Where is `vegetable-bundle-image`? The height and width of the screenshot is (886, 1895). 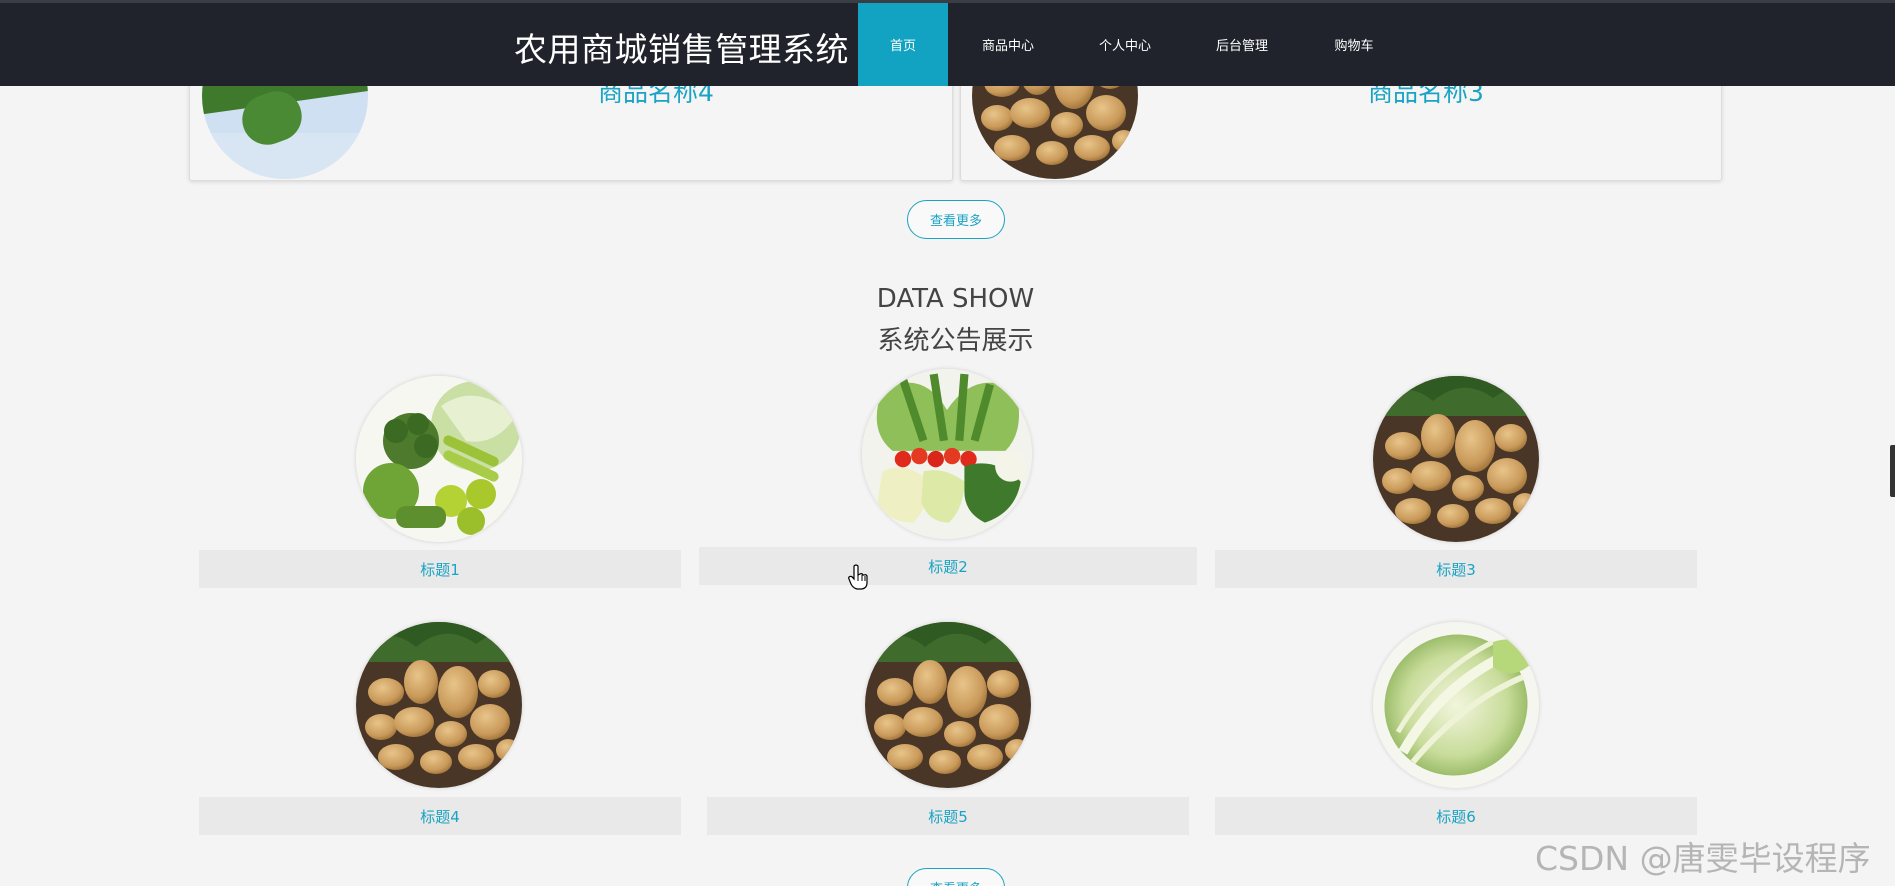 vegetable-bundle-image is located at coordinates (947, 454).